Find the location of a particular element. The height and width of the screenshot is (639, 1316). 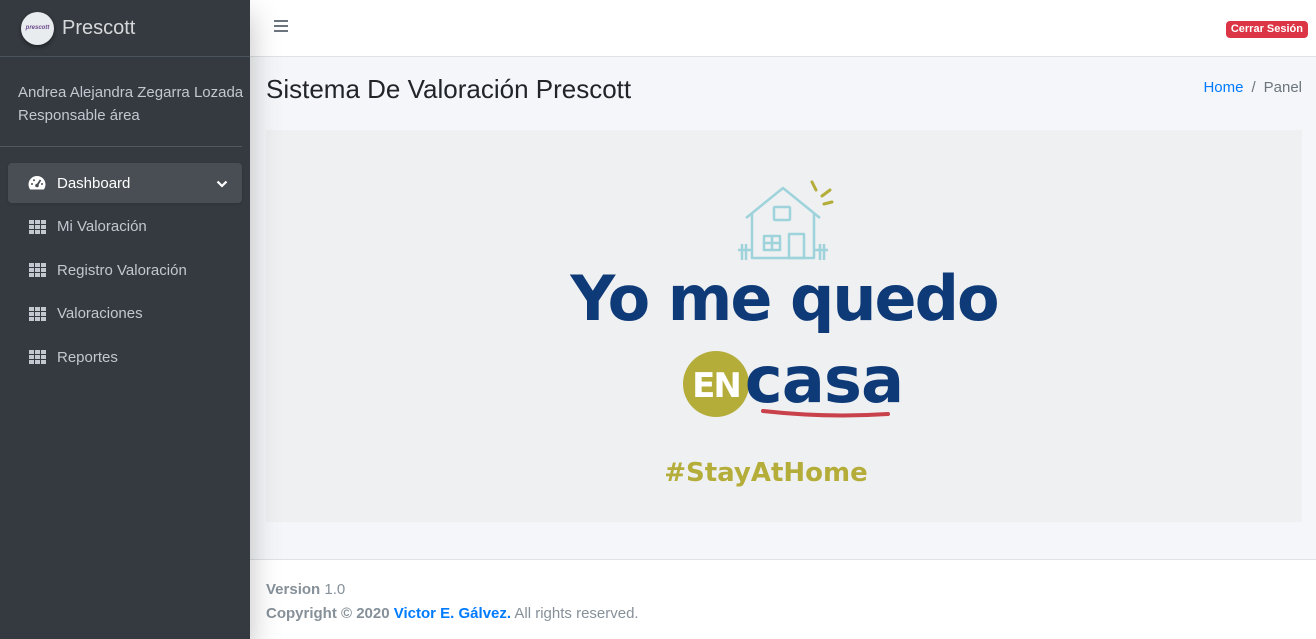

hamburger-icon is located at coordinates (281, 27).